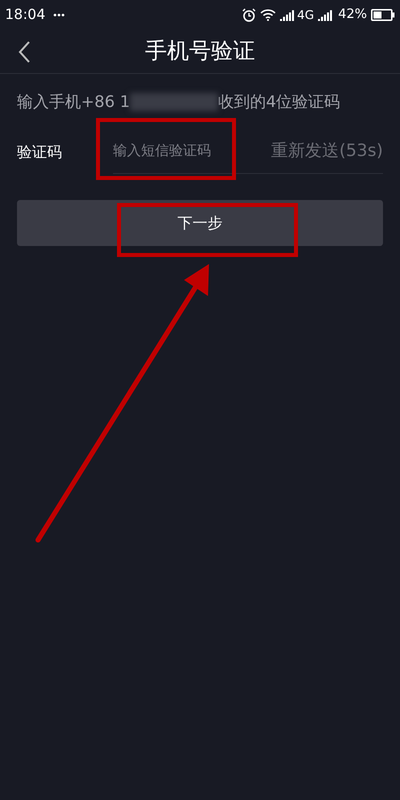  Describe the element at coordinates (305, 15) in the screenshot. I see `network-label: 4G` at that location.